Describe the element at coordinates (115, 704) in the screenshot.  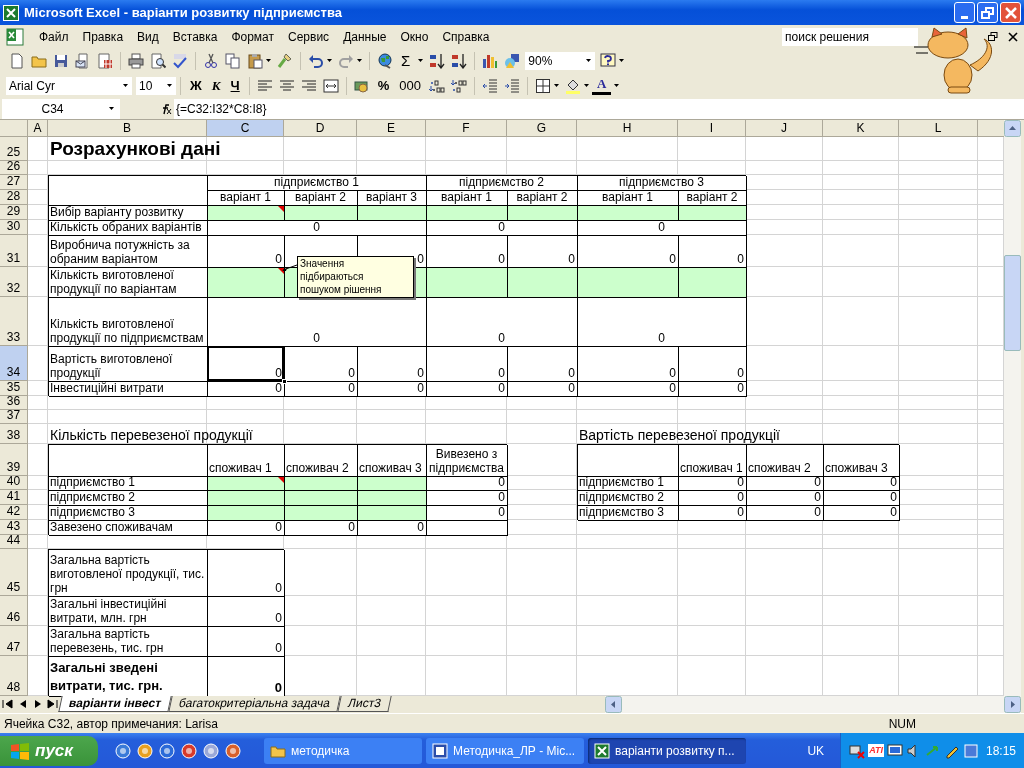
I see `sheet-tab: варіанти інвест` at that location.